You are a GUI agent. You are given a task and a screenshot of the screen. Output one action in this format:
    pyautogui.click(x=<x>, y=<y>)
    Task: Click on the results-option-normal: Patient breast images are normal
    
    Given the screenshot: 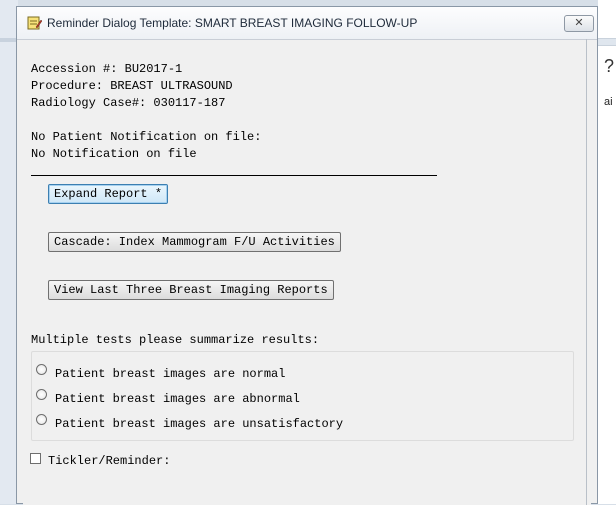 What is the action you would take?
    pyautogui.click(x=170, y=374)
    